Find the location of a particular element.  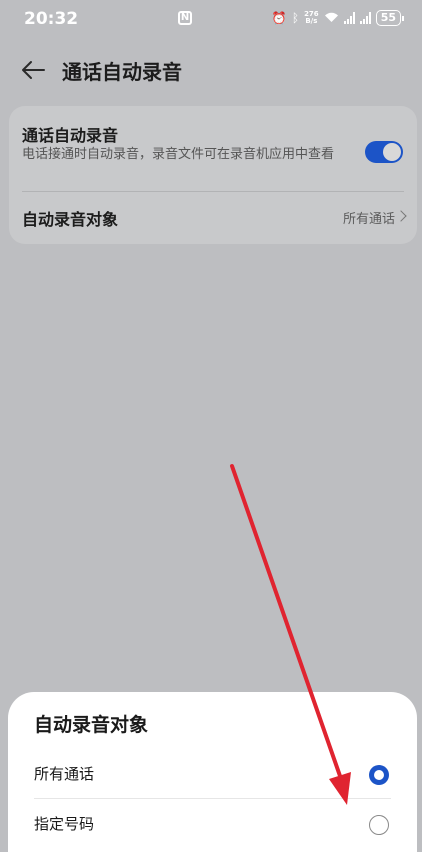

status-icons: ⏰ ᛒ 276 B/s 55 is located at coordinates (338, 18).